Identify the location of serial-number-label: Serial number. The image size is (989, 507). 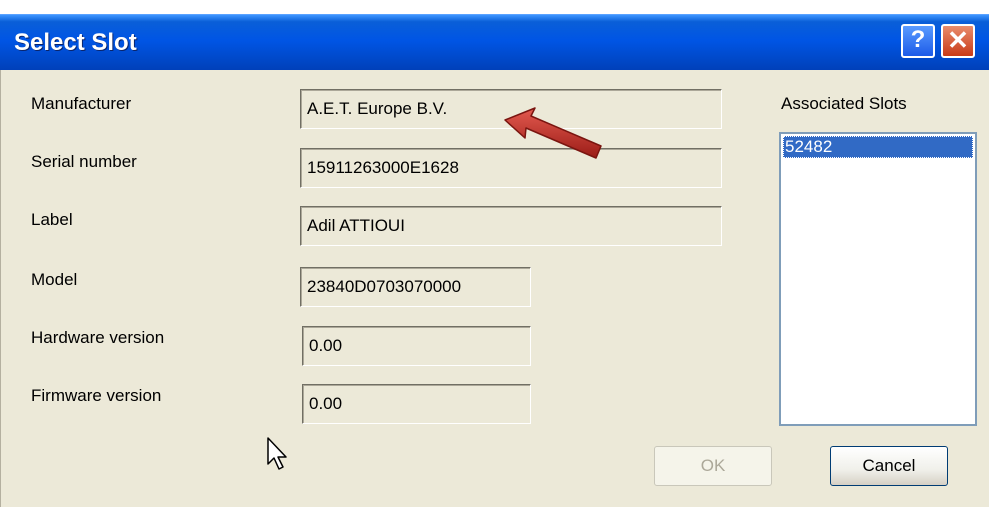
(84, 161).